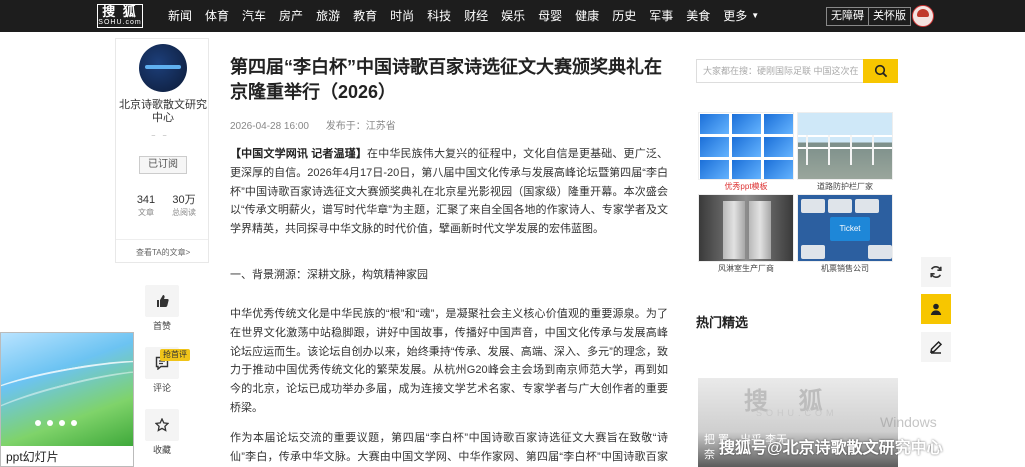  I want to click on nav-item: 时尚, so click(402, 16).